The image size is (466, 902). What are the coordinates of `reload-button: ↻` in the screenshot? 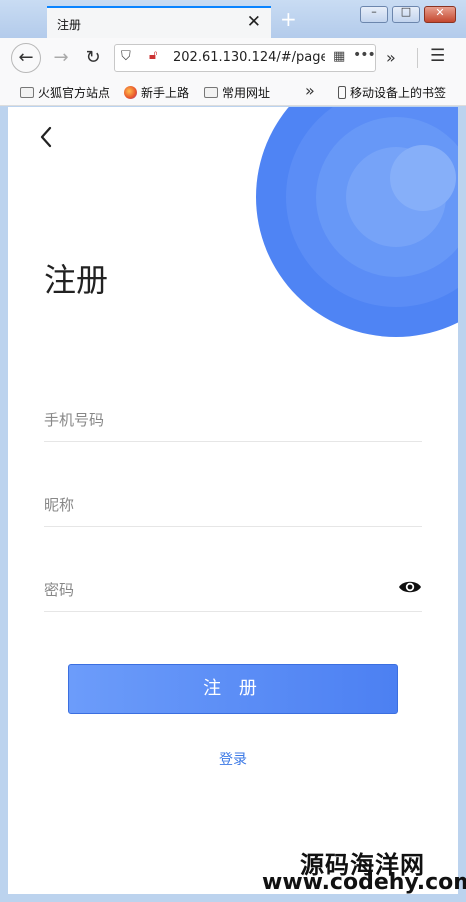 It's located at (93, 58).